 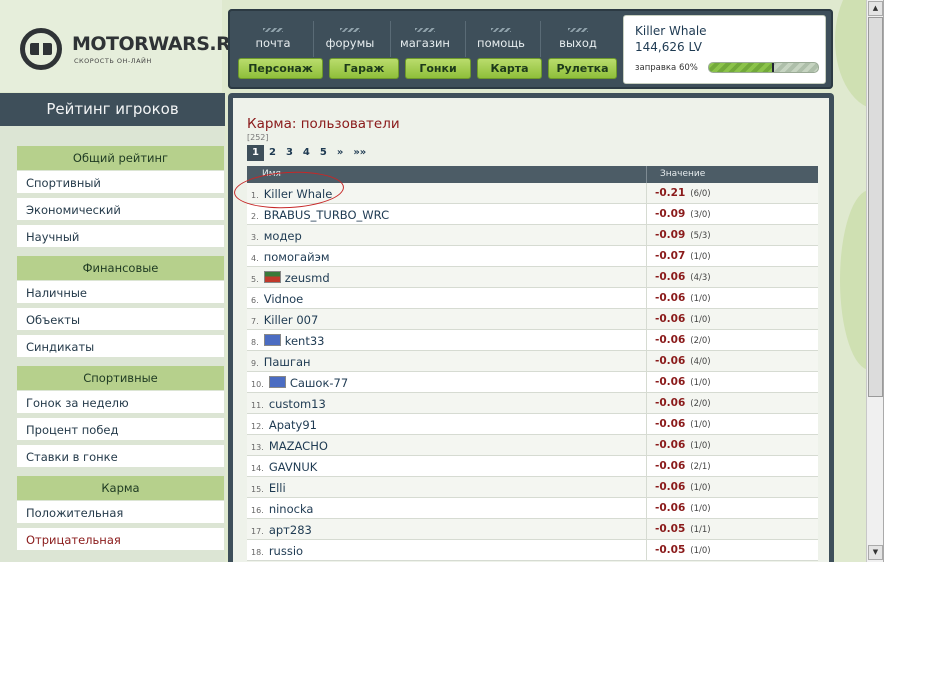 I want to click on nav-button-garage: Гараж, so click(x=364, y=68).